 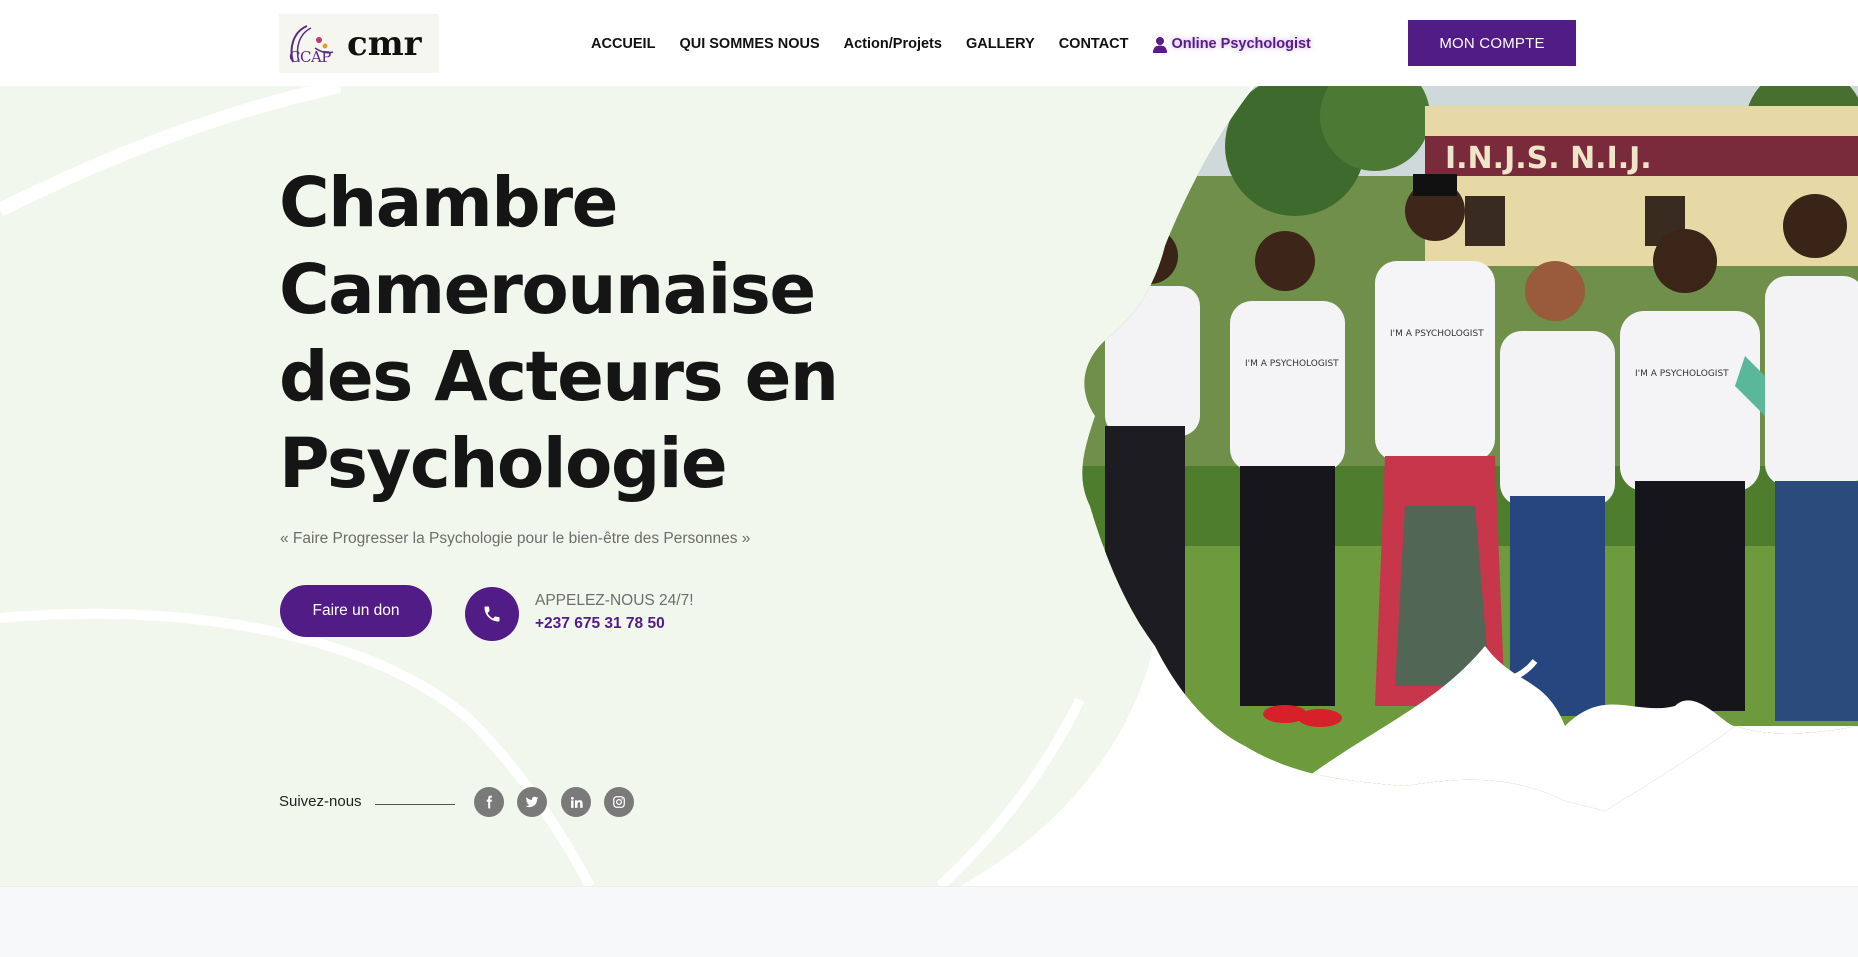 What do you see at coordinates (320, 801) in the screenshot?
I see `follow-label: Suivez-nous` at bounding box center [320, 801].